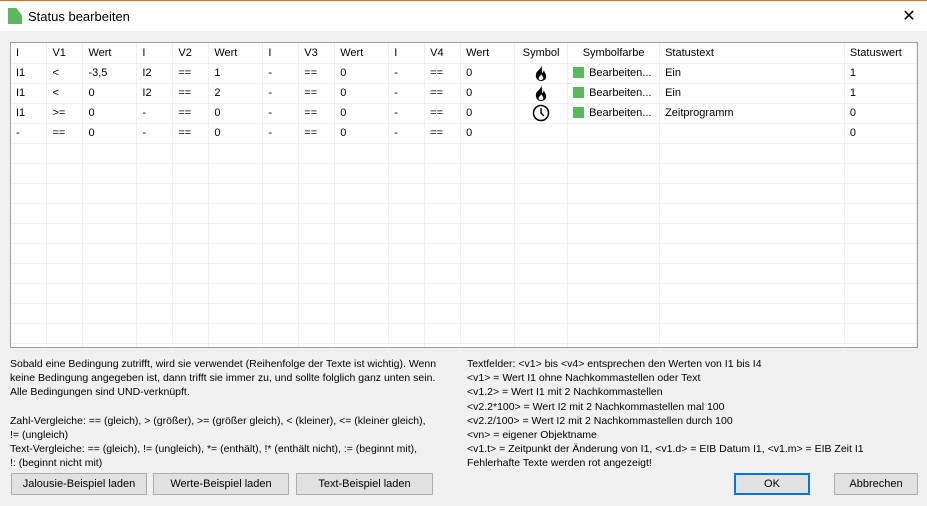 Image resolution: width=927 pixels, height=506 pixels. Describe the element at coordinates (880, 113) in the screenshot. I see `status-value-cell: 0` at that location.